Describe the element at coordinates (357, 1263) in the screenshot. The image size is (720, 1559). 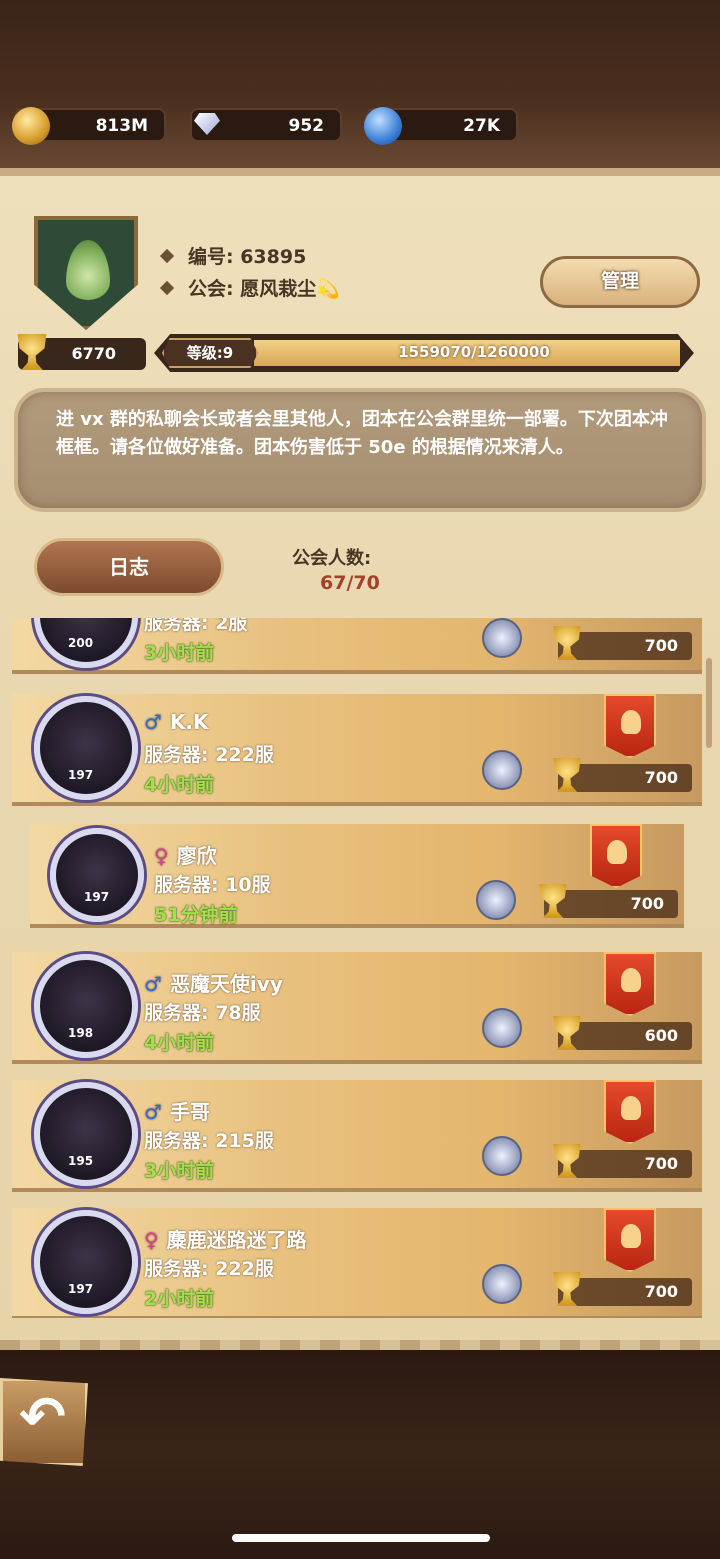
I see `member-card: 197 ♀ 麋鹿迷路迷了路 服务器: 222服 2小时前 700` at that location.